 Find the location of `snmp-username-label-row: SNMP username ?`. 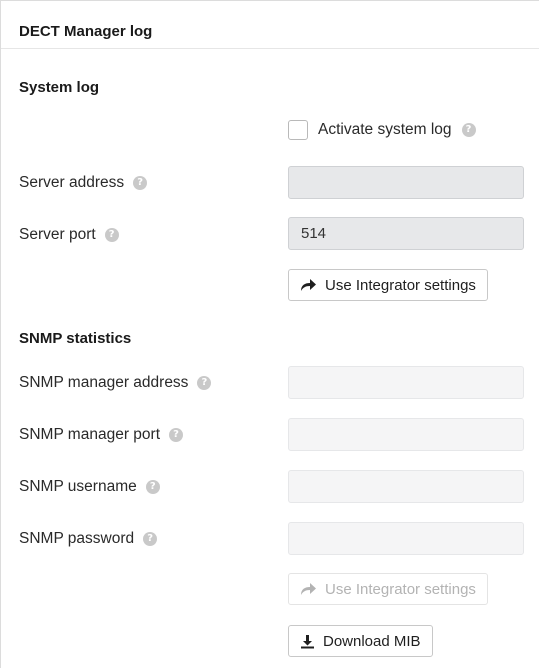

snmp-username-label-row: SNMP username ? is located at coordinates (89, 487).